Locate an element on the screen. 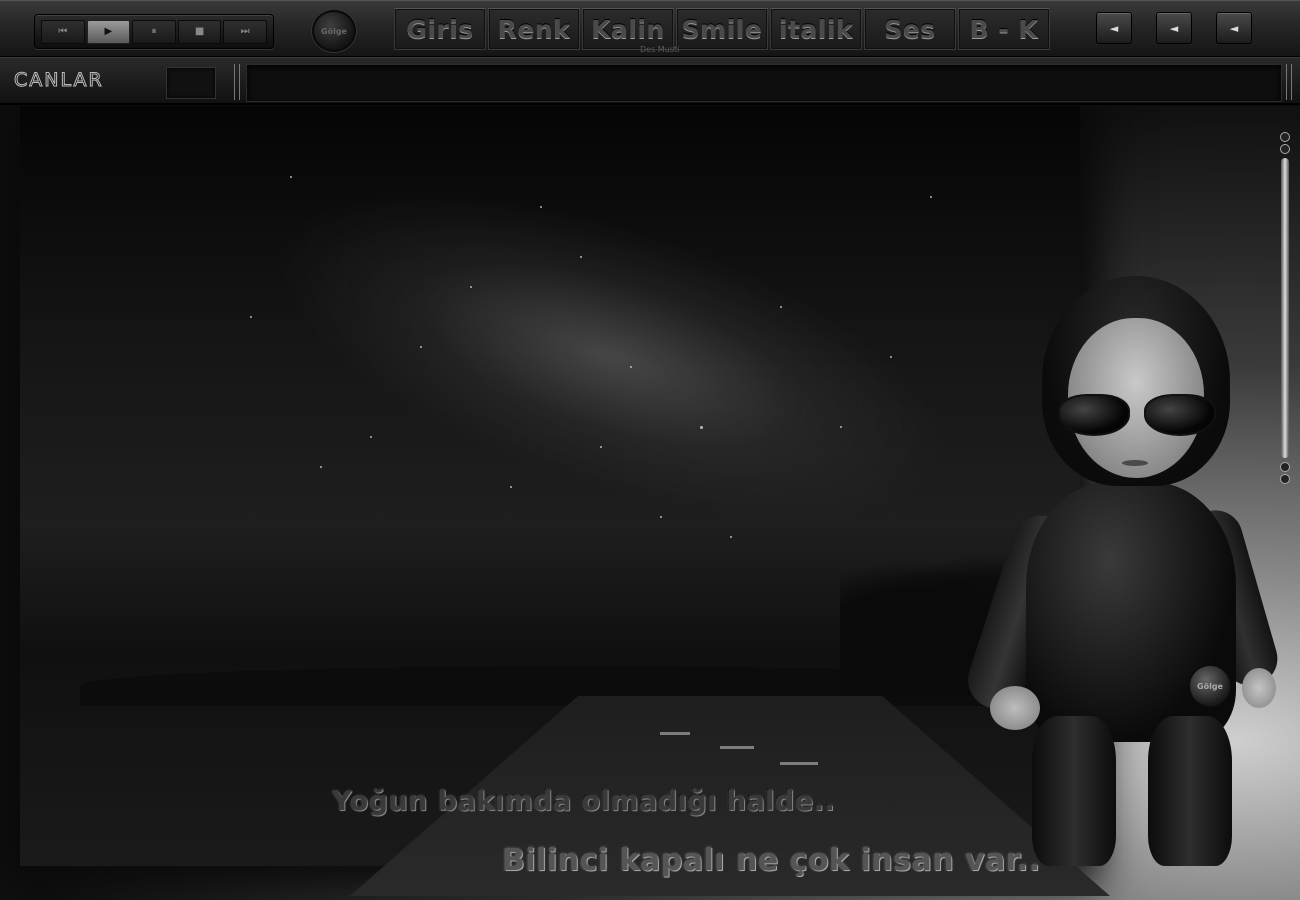  left-arrow-button-3: ◄ is located at coordinates (1234, 28).